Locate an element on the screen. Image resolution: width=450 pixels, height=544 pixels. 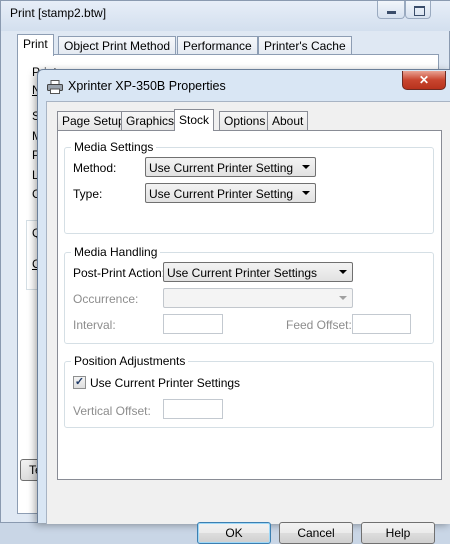
printer-icon is located at coordinates (55, 87).